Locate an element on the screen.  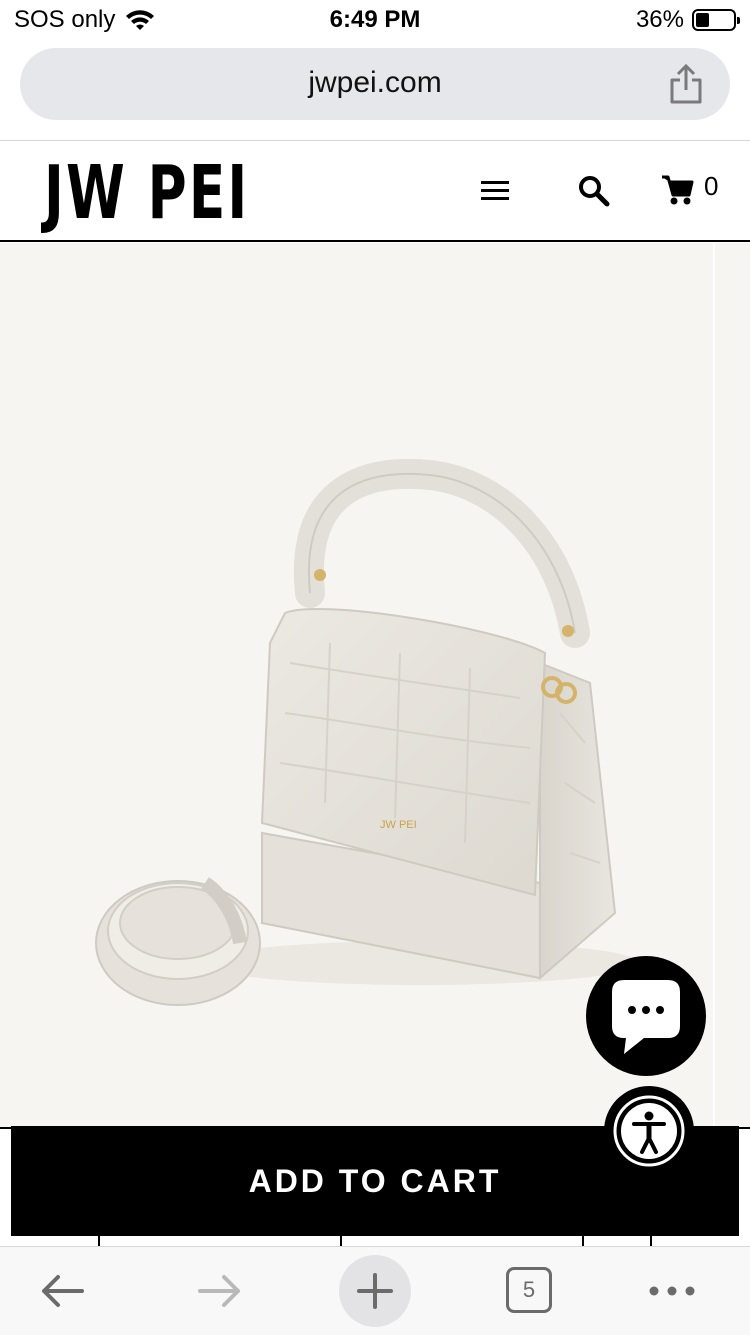
carousel-edge is located at coordinates (714, 685).